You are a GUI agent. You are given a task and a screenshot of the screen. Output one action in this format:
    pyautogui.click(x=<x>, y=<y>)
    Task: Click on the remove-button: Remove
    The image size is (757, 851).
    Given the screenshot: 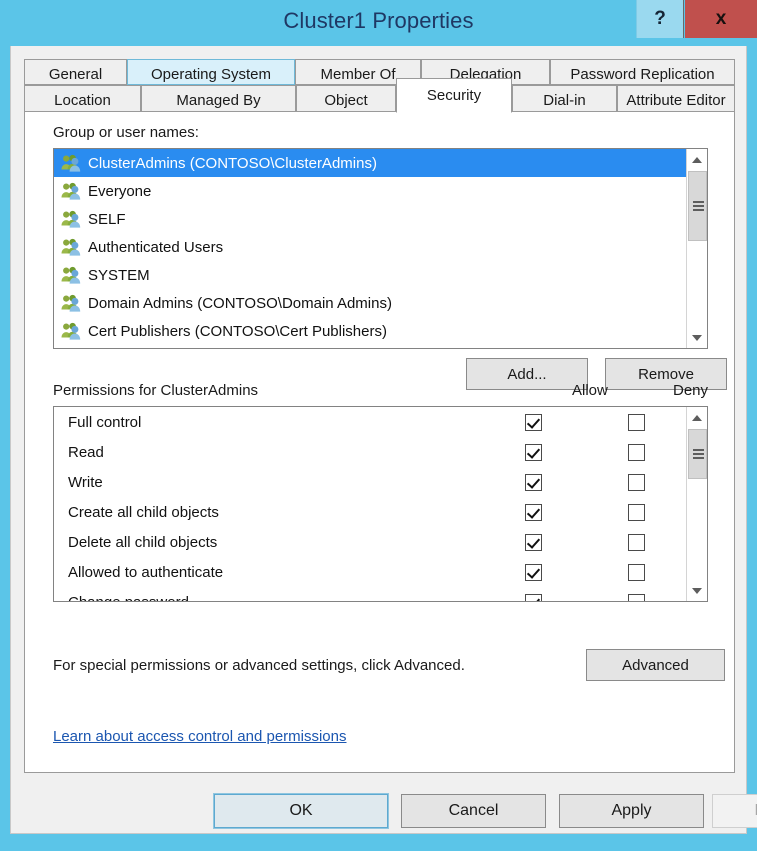 What is the action you would take?
    pyautogui.click(x=666, y=374)
    